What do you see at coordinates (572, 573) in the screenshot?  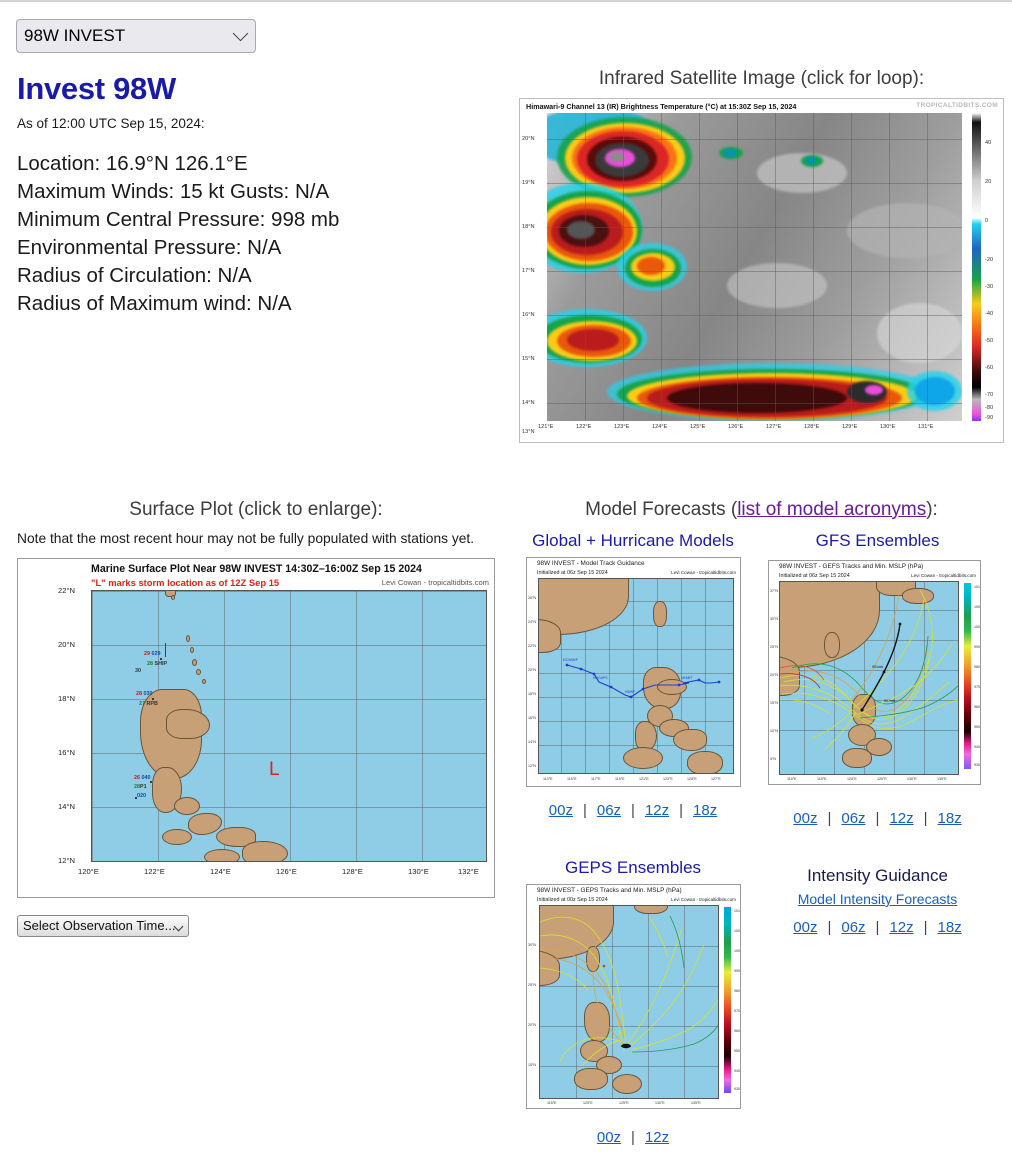 I see `chart-subcaption: Initialized at 06z Sep 15 2024` at bounding box center [572, 573].